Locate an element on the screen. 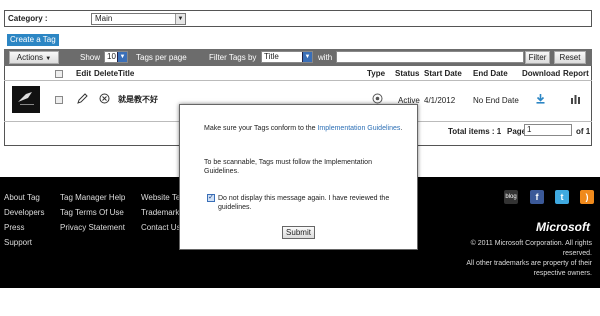 The image size is (600, 316). filter-button: Filter is located at coordinates (537, 57).